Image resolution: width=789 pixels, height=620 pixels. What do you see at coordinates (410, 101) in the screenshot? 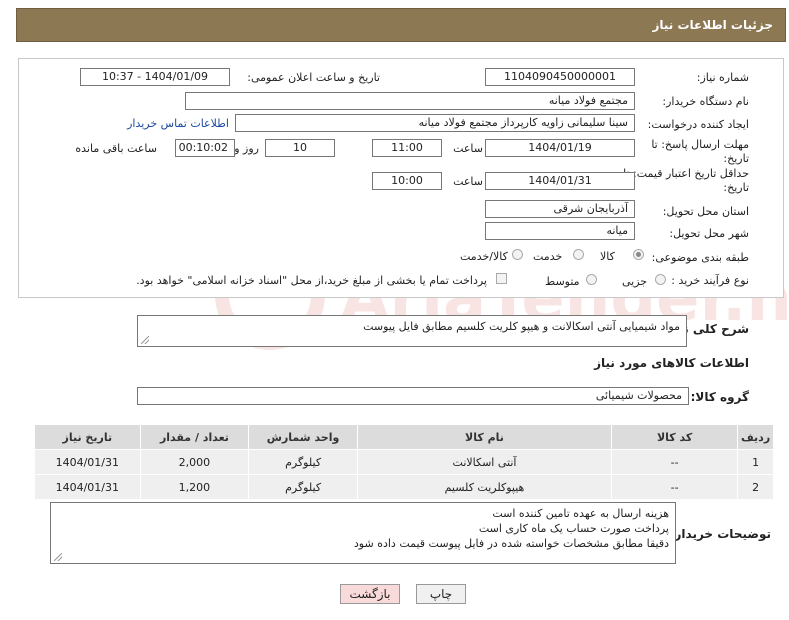
I see `buyer-org-field: مجتمع فولاد میانه` at bounding box center [410, 101].